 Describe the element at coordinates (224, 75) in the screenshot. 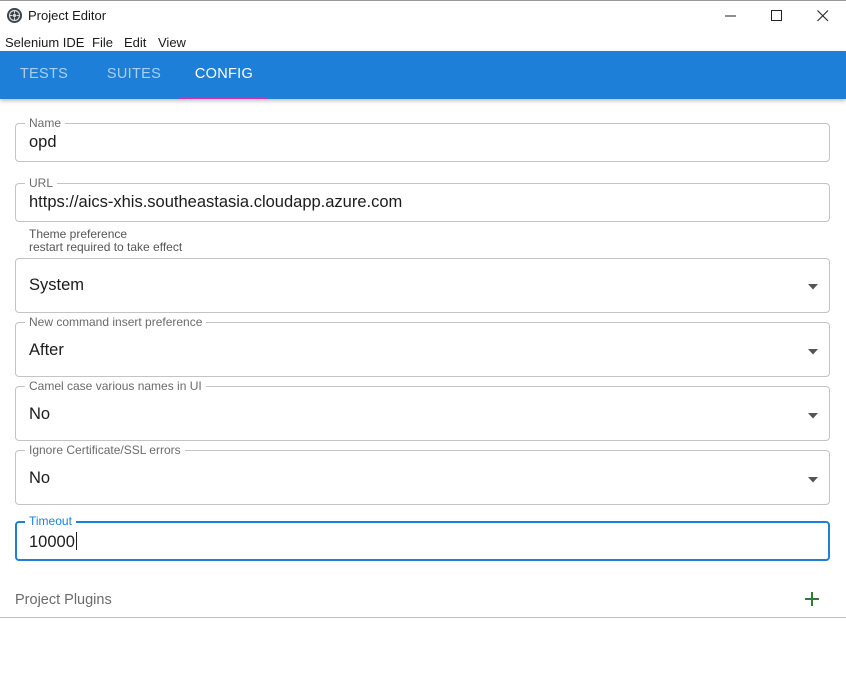

I see `tab-config: CONFIG` at that location.